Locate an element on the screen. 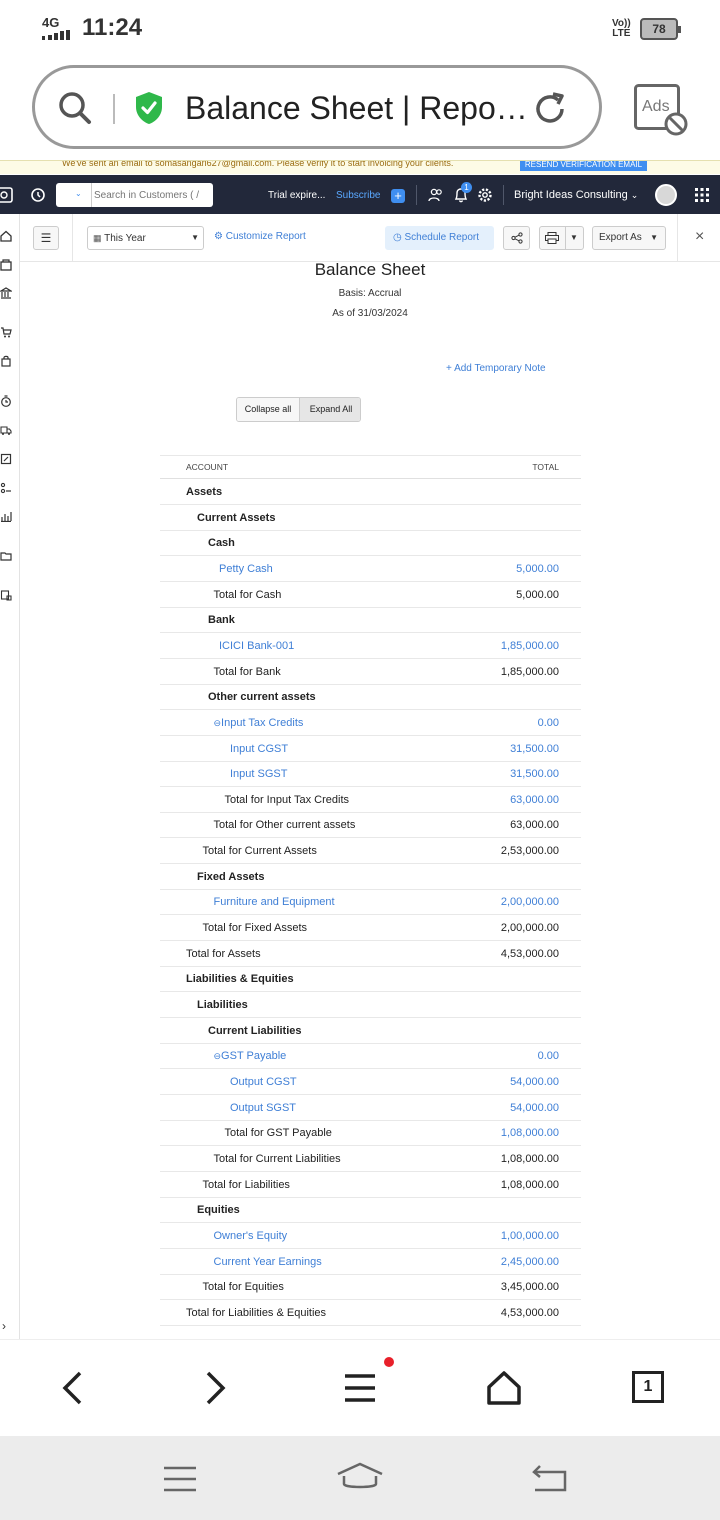 This screenshot has height=1520, width=720. clock: 11:24 is located at coordinates (112, 27).